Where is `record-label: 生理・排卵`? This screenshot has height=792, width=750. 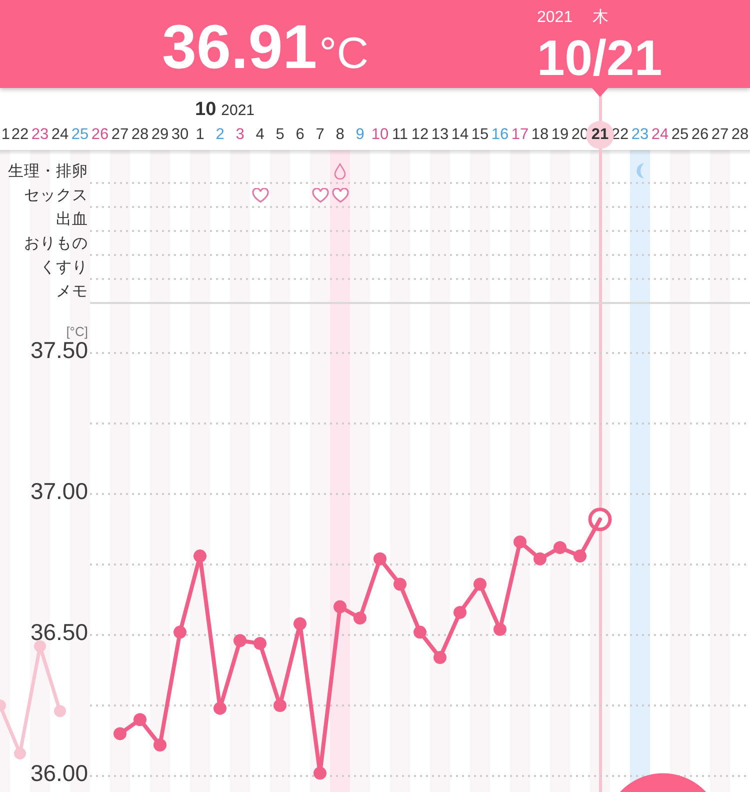 record-label: 生理・排卵 is located at coordinates (48, 172).